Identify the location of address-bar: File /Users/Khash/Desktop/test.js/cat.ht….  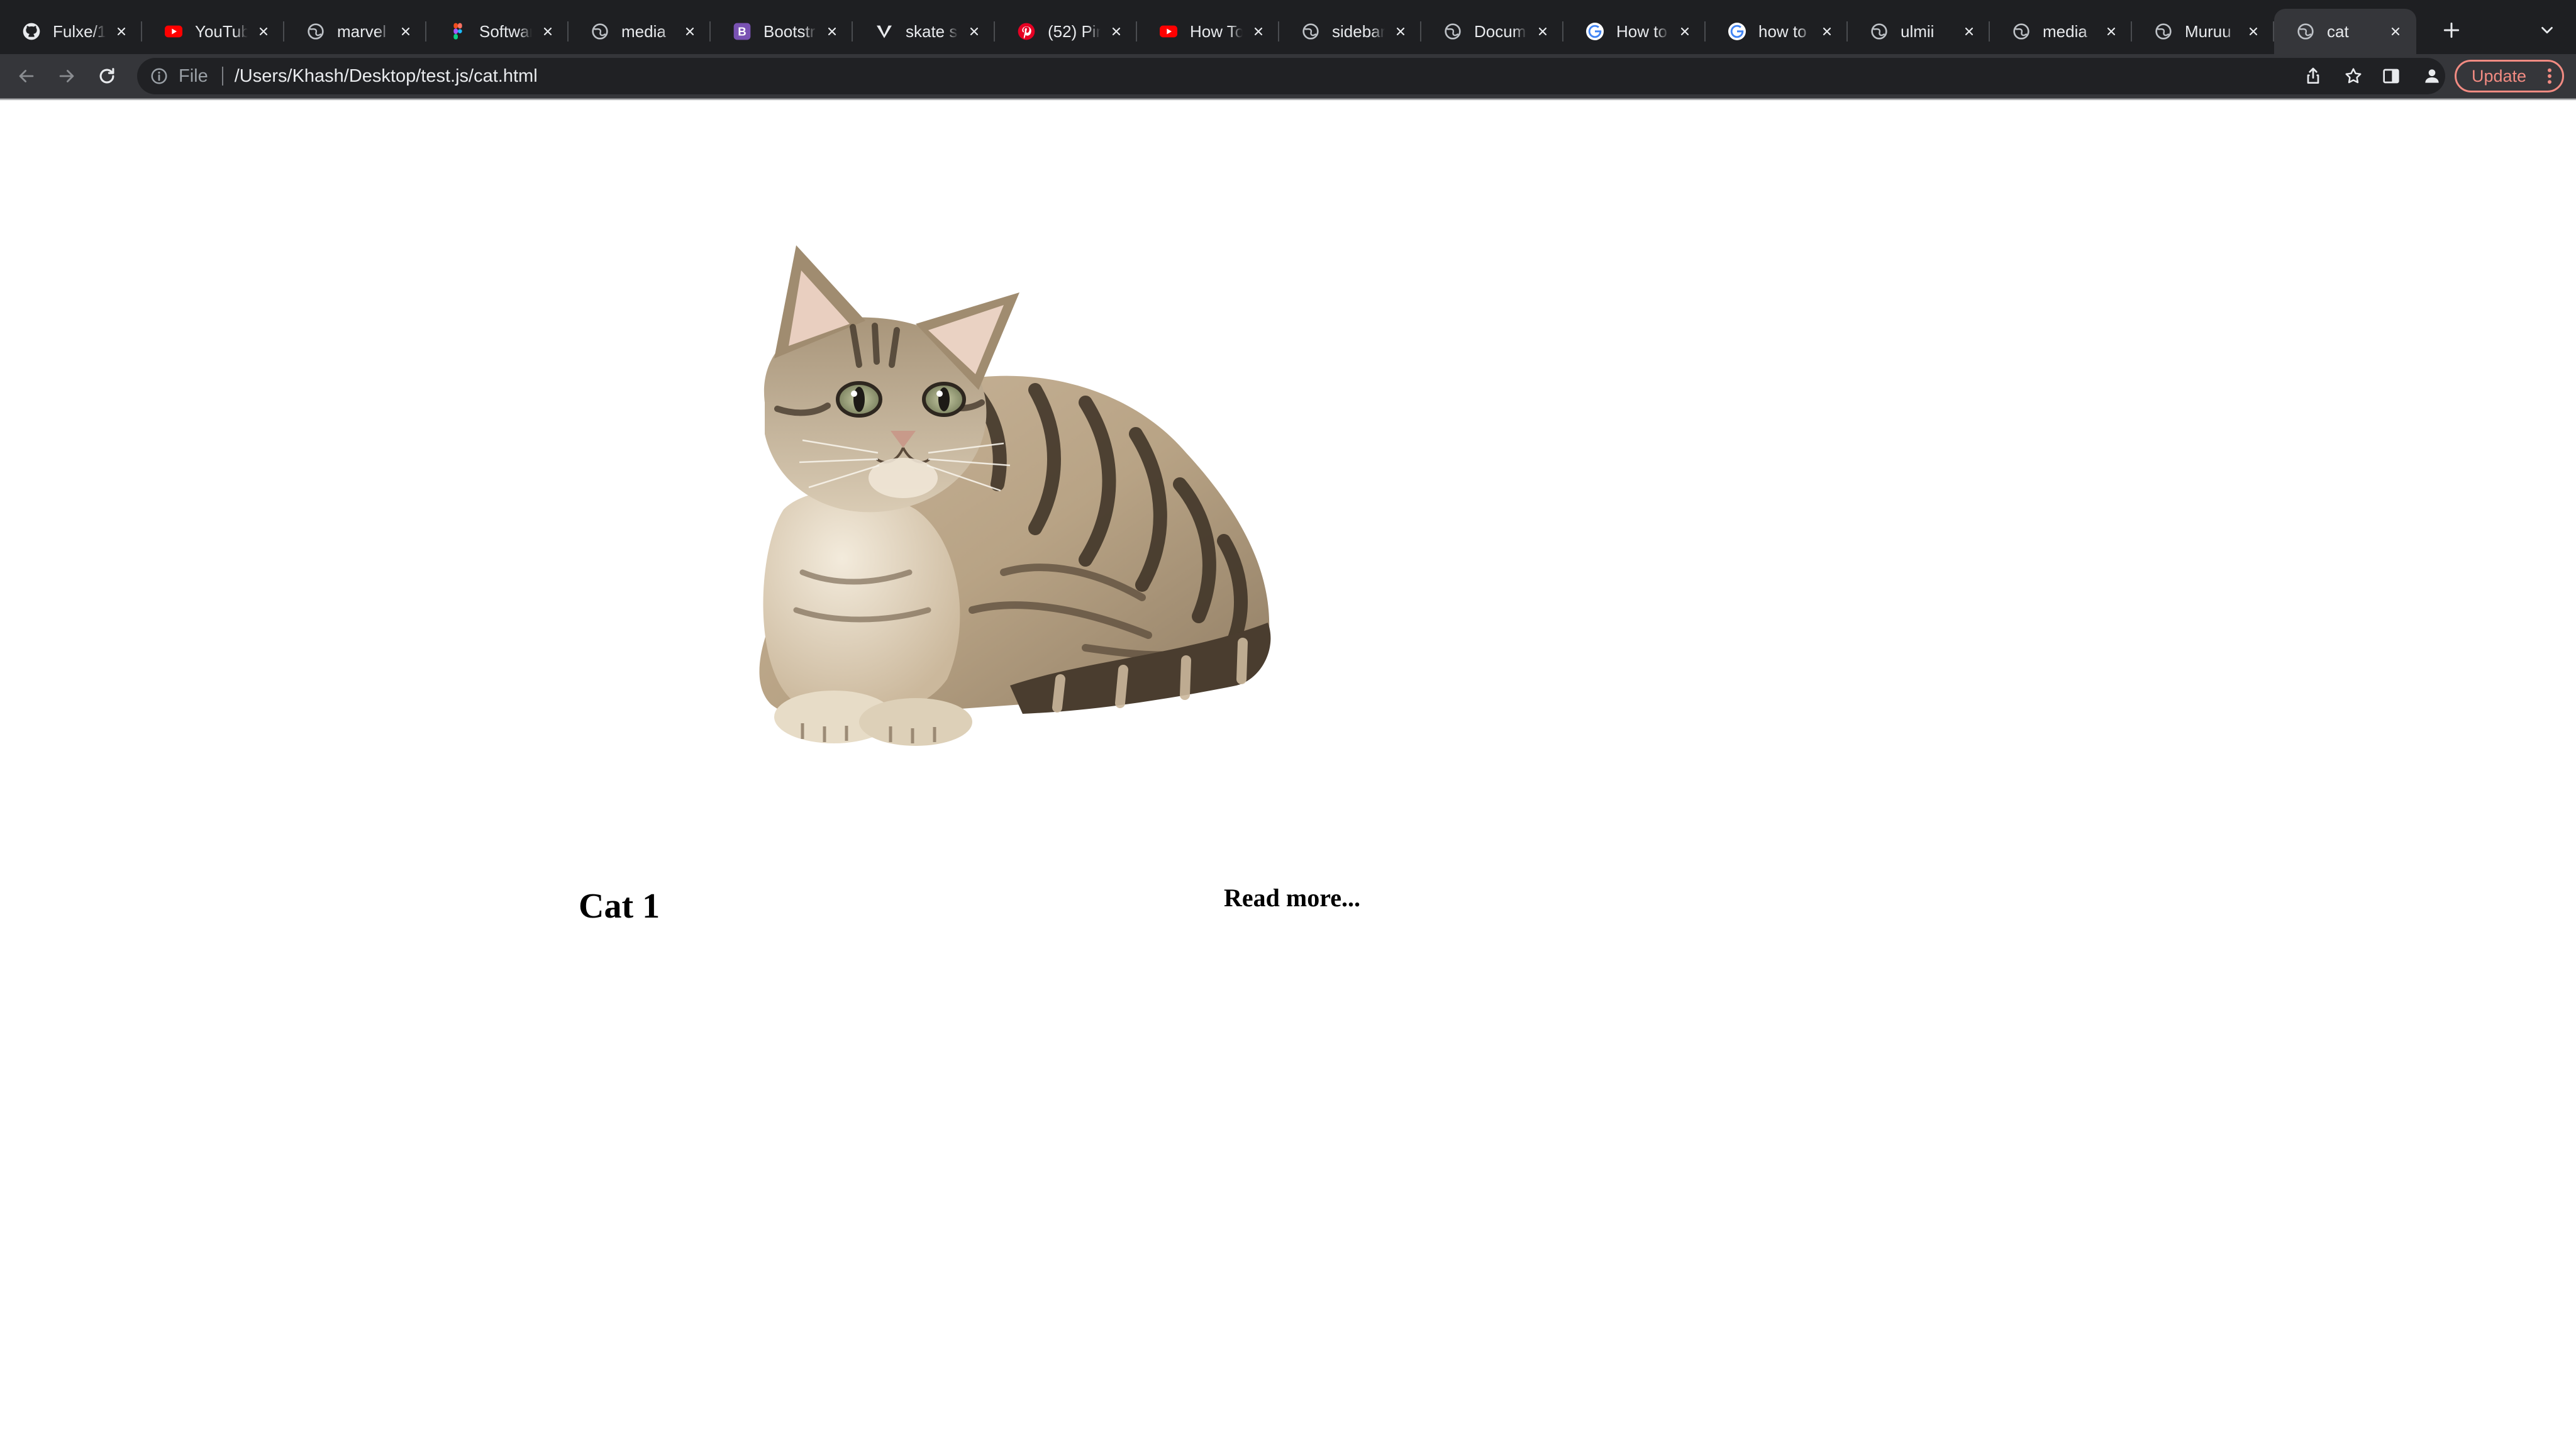
(1291, 76).